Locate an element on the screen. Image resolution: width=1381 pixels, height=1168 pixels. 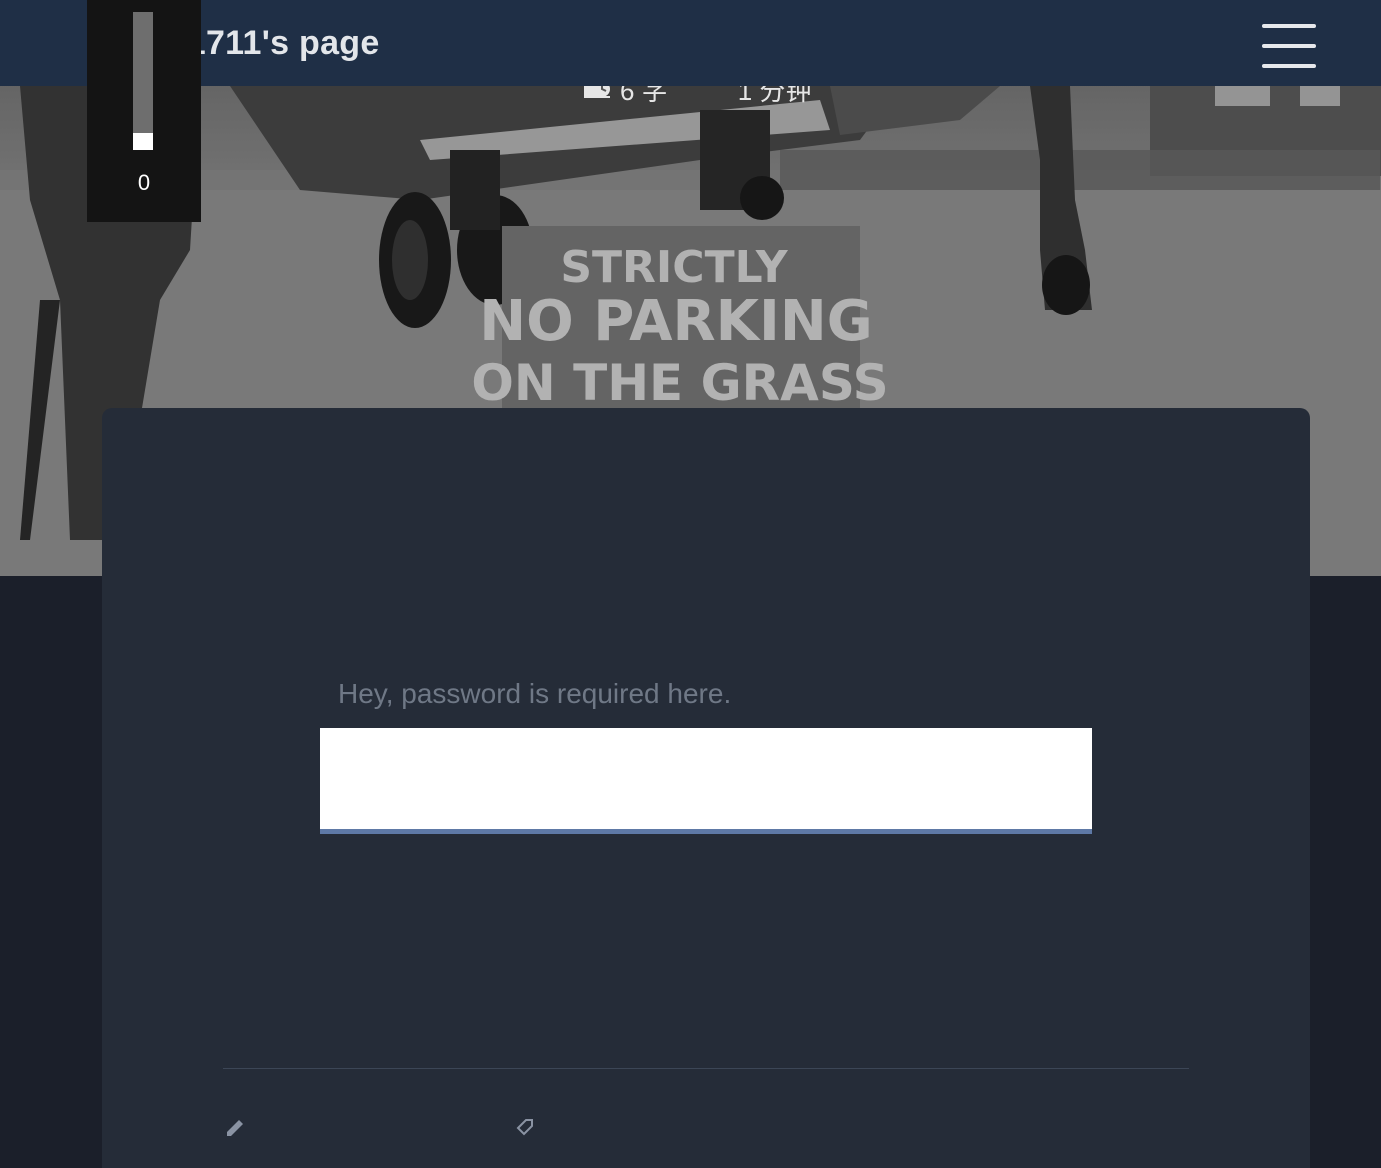
tag-icon is located at coordinates (523, 1126).